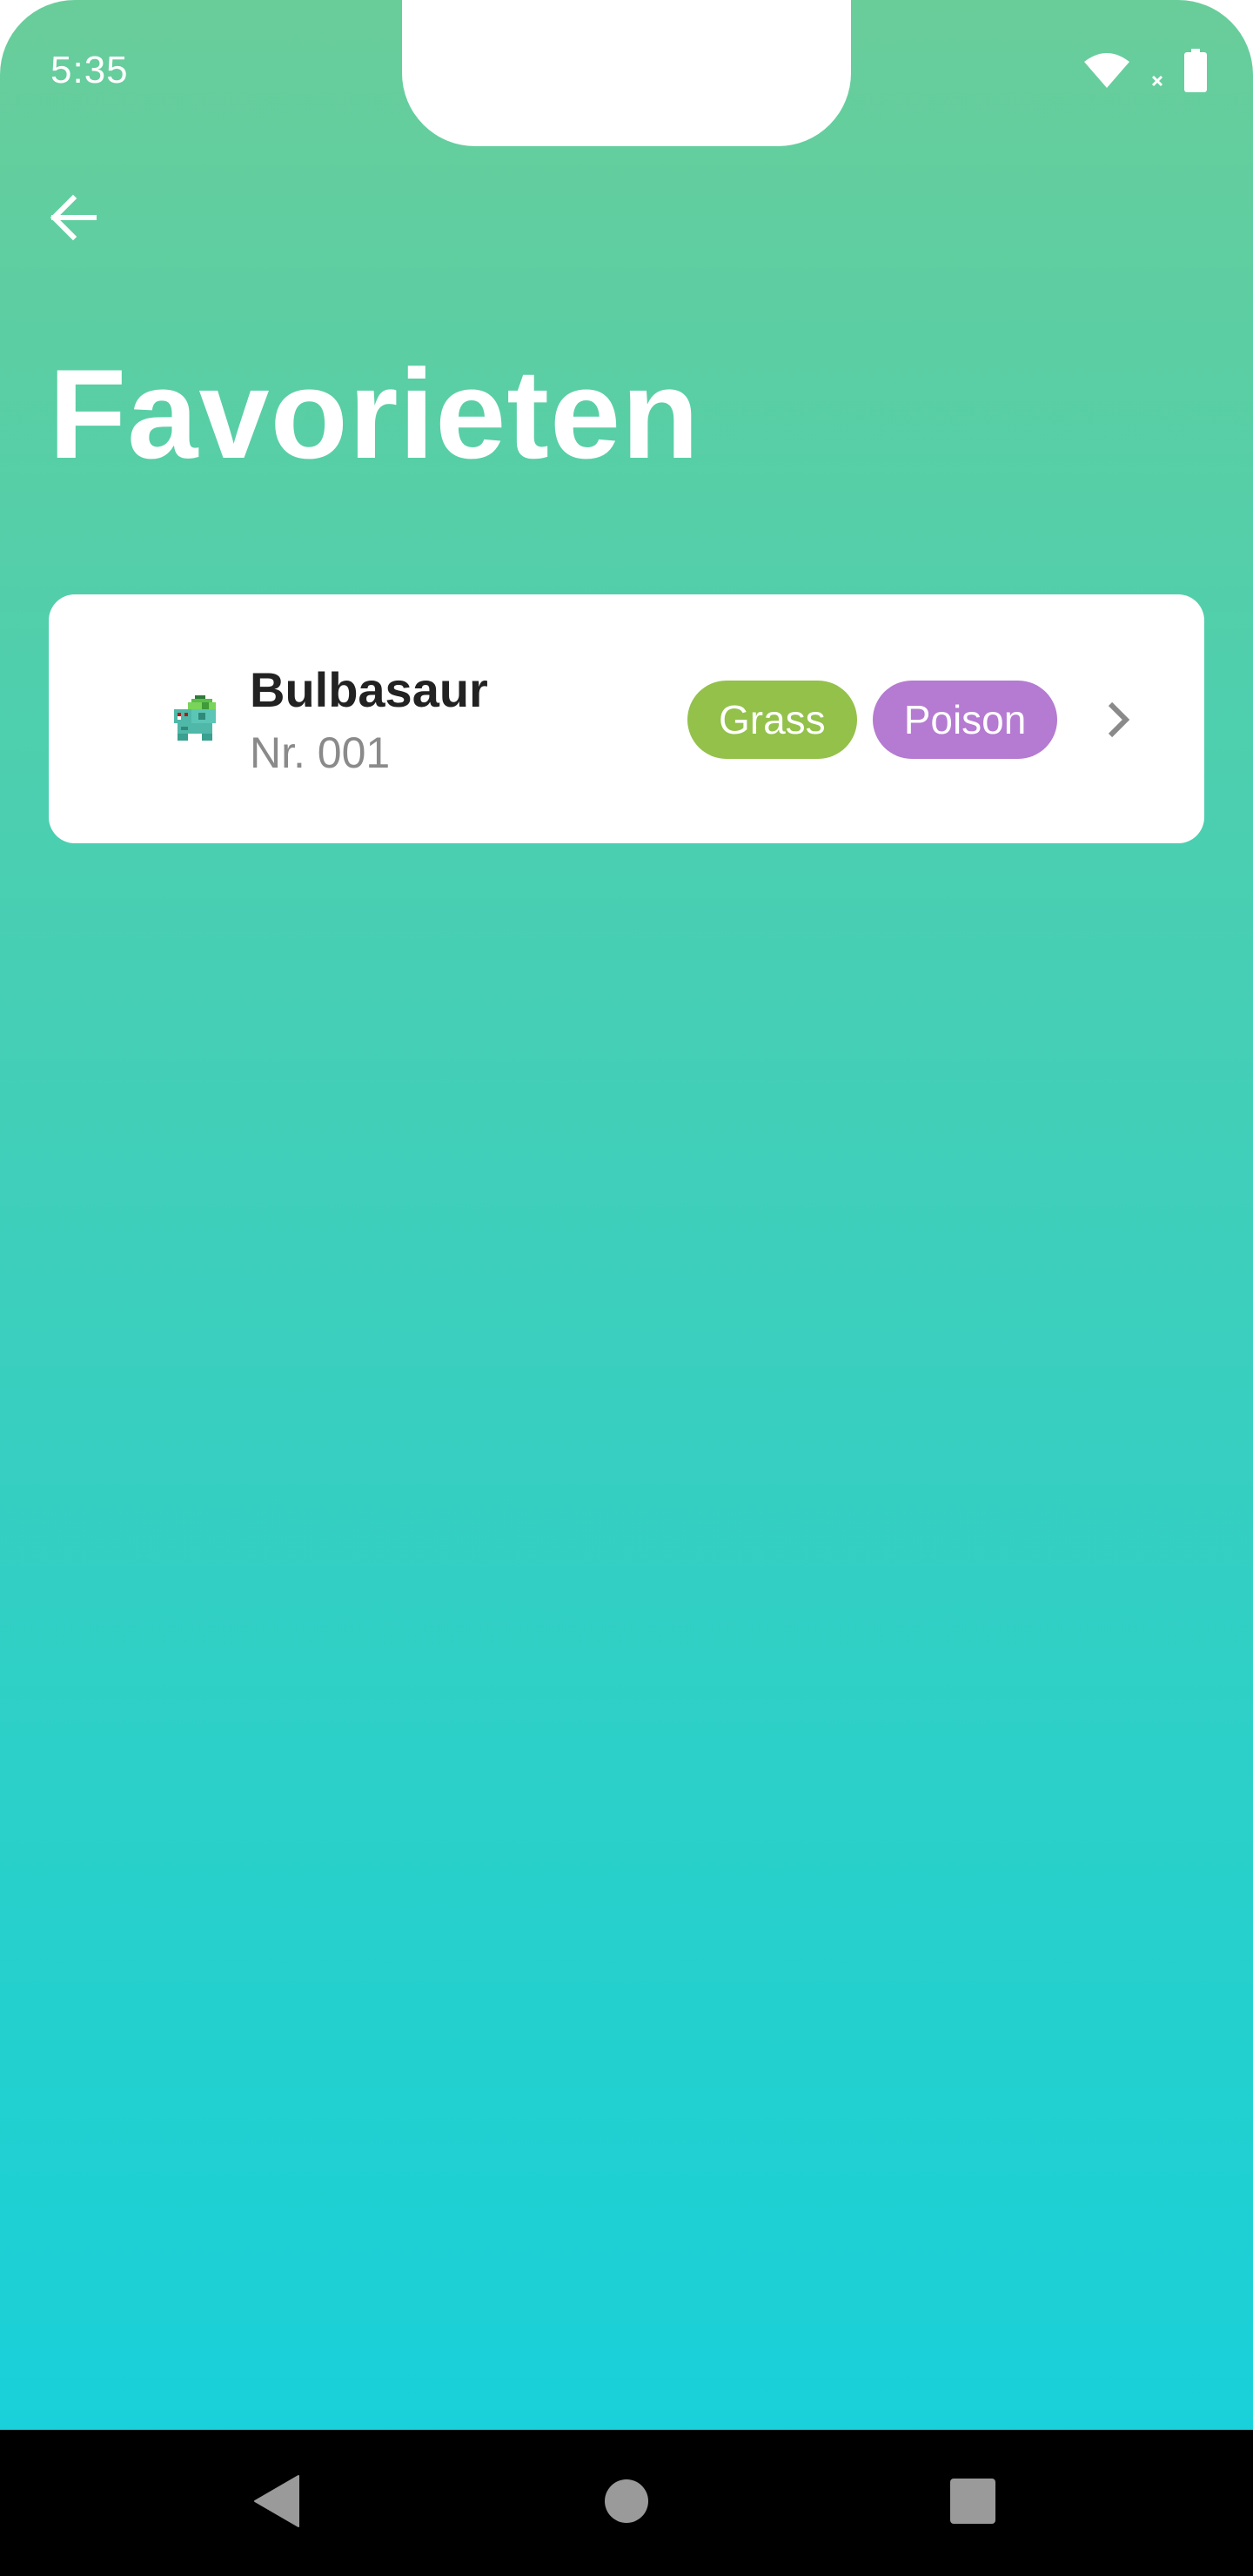 The height and width of the screenshot is (2576, 1253). I want to click on status-icons, so click(1145, 72).